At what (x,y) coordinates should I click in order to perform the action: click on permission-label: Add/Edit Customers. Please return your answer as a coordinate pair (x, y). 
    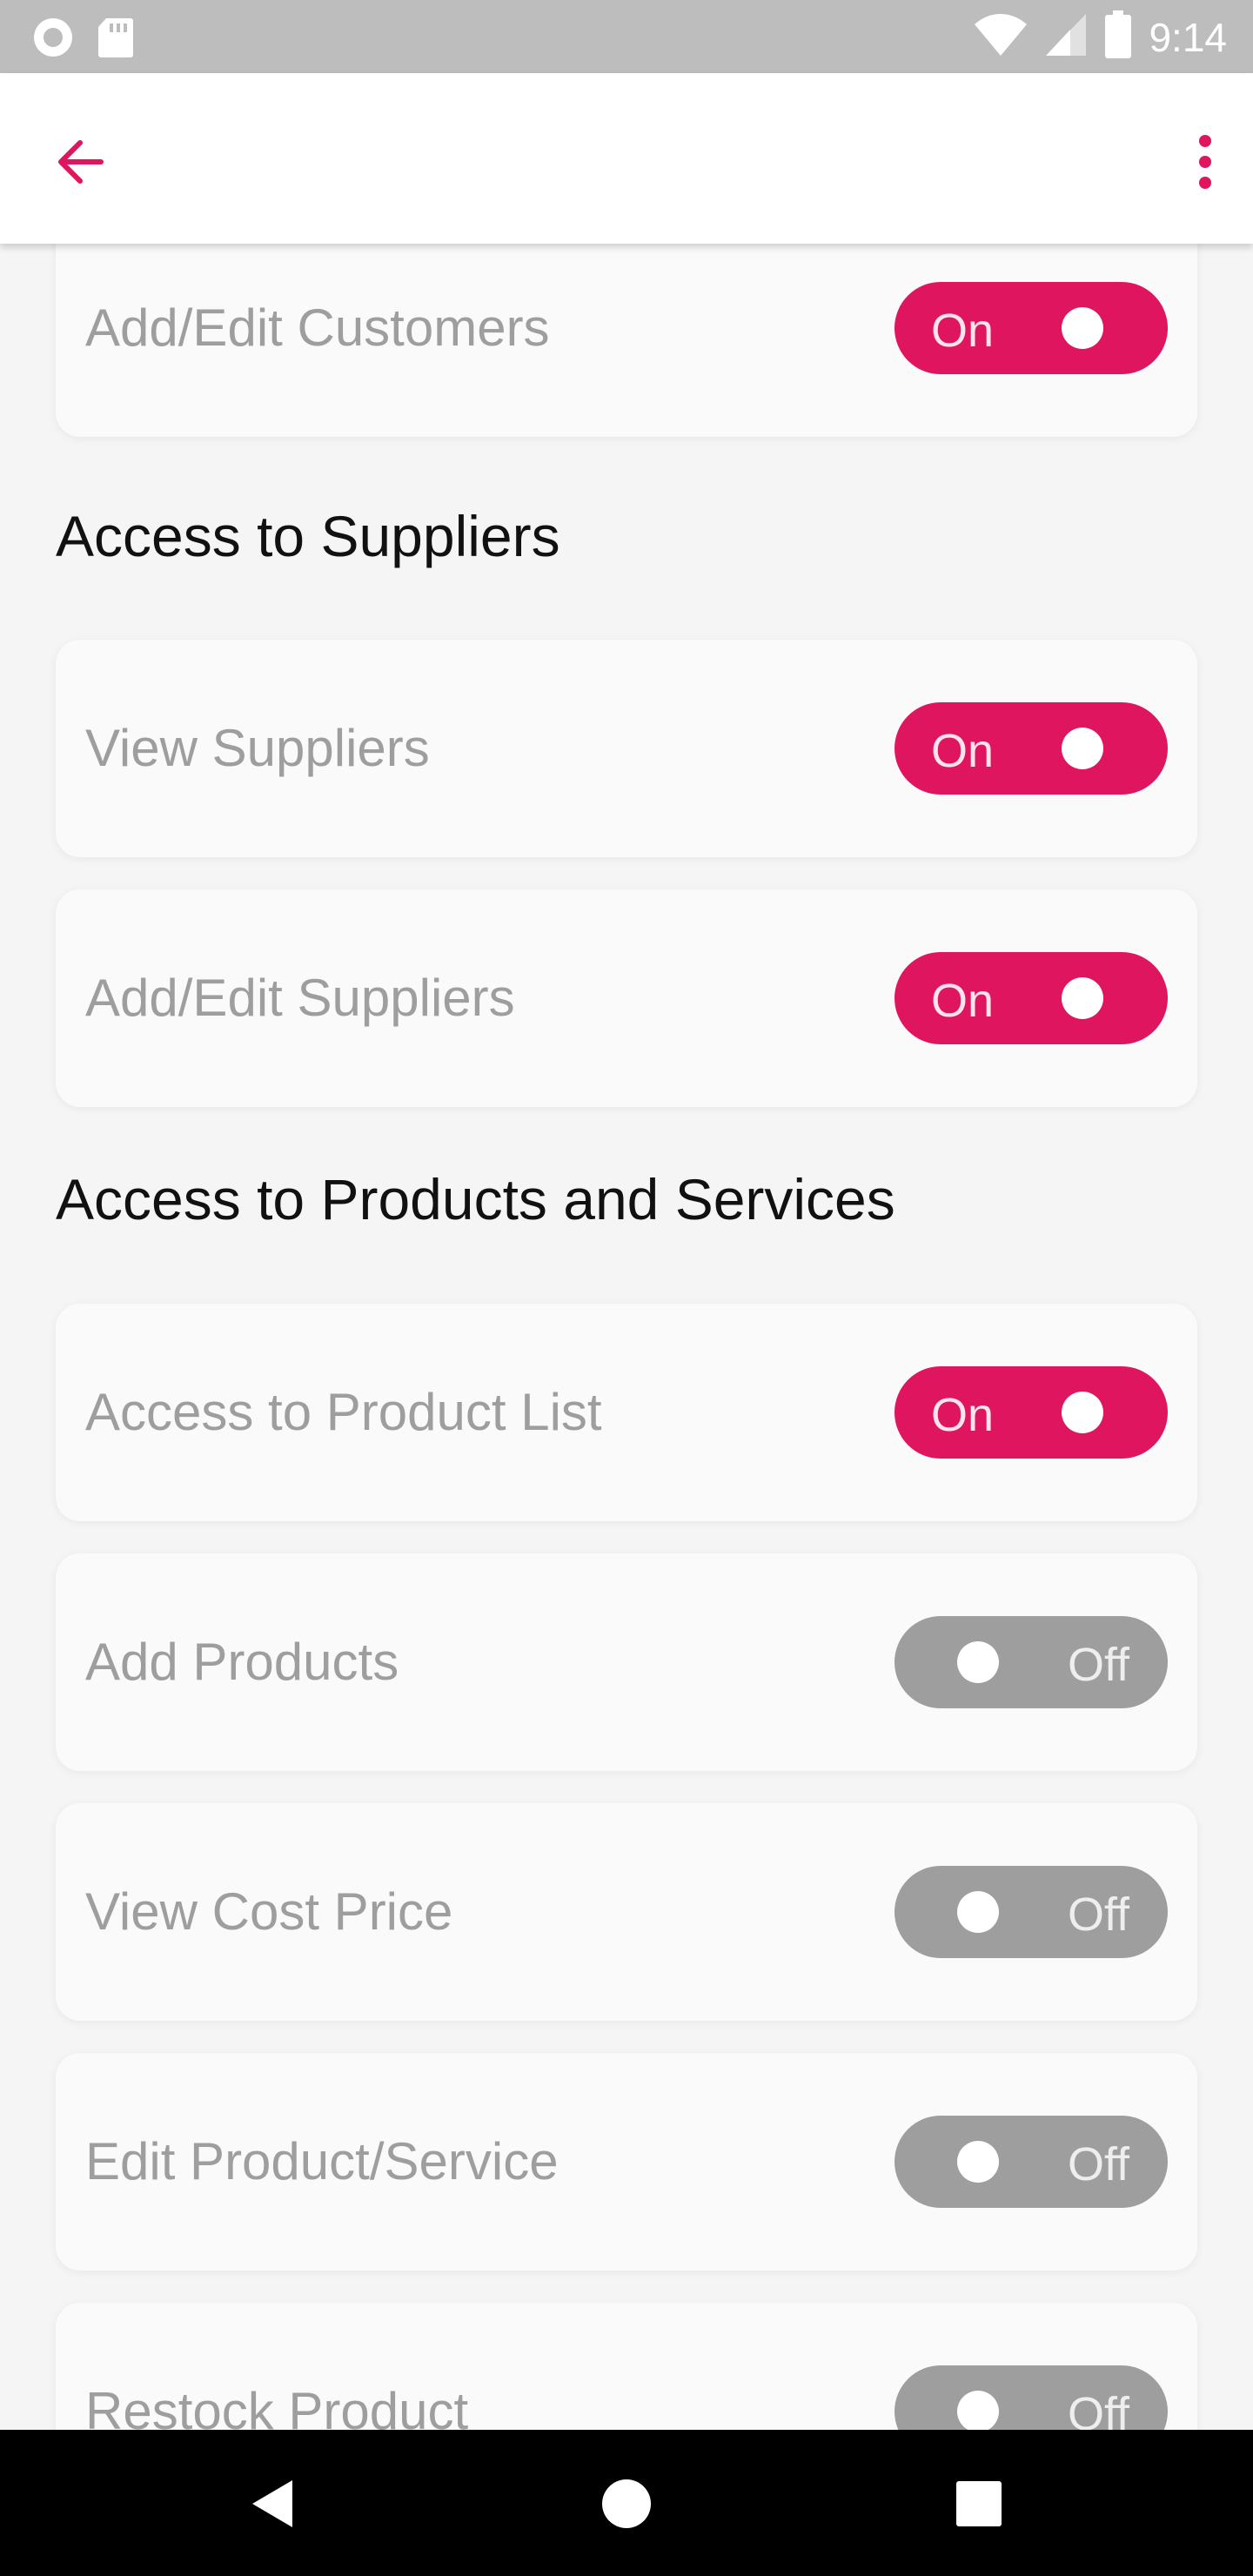
    Looking at the image, I should click on (317, 328).